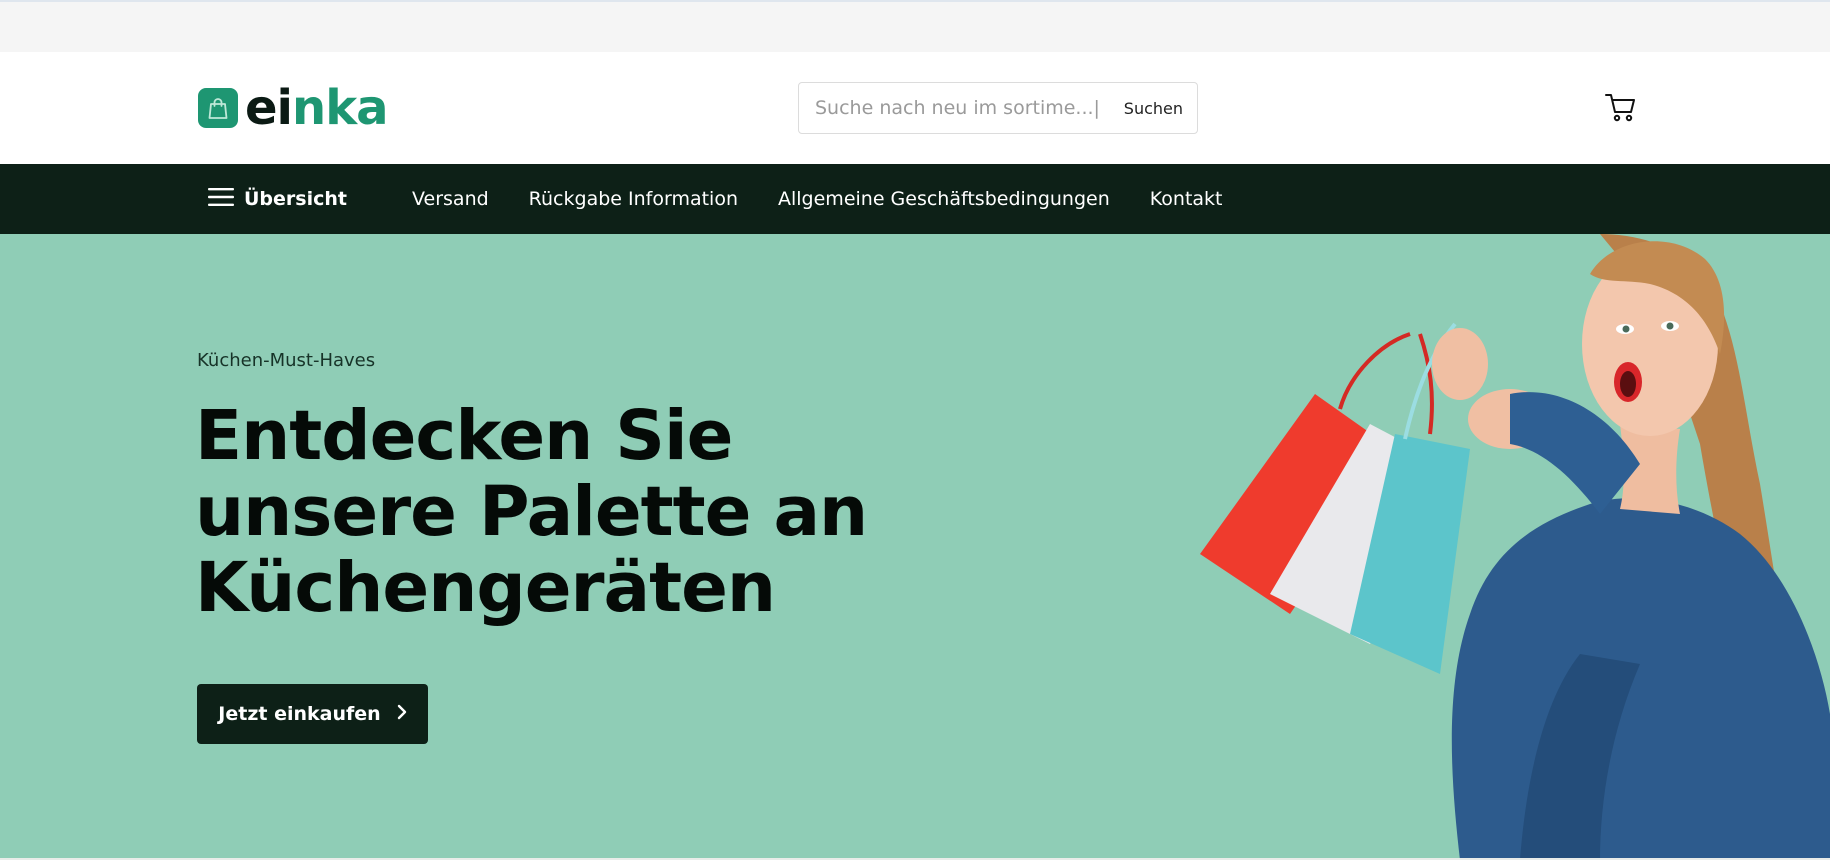 Image resolution: width=1830 pixels, height=860 pixels. I want to click on hero-eyebrow: Küchen-Must-Haves, so click(286, 360).